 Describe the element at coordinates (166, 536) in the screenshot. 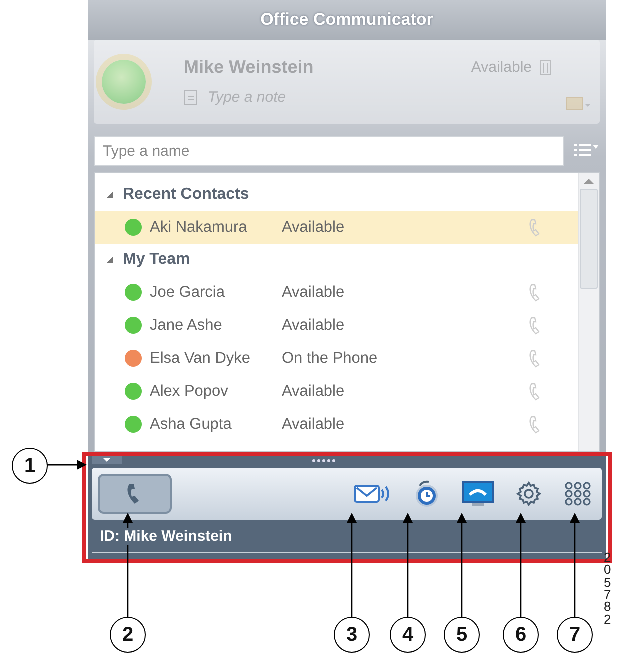

I see `phone-id-label: ID: Mike Weinstein` at that location.